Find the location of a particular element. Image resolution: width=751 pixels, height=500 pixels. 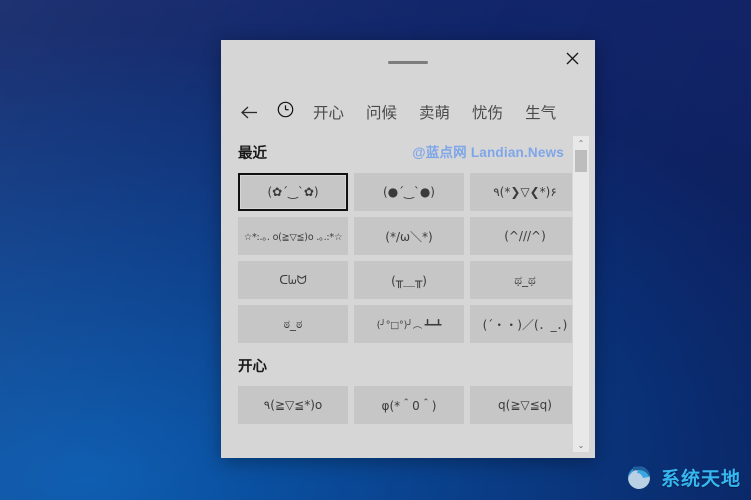

tab-angry: 生气 is located at coordinates (540, 112).